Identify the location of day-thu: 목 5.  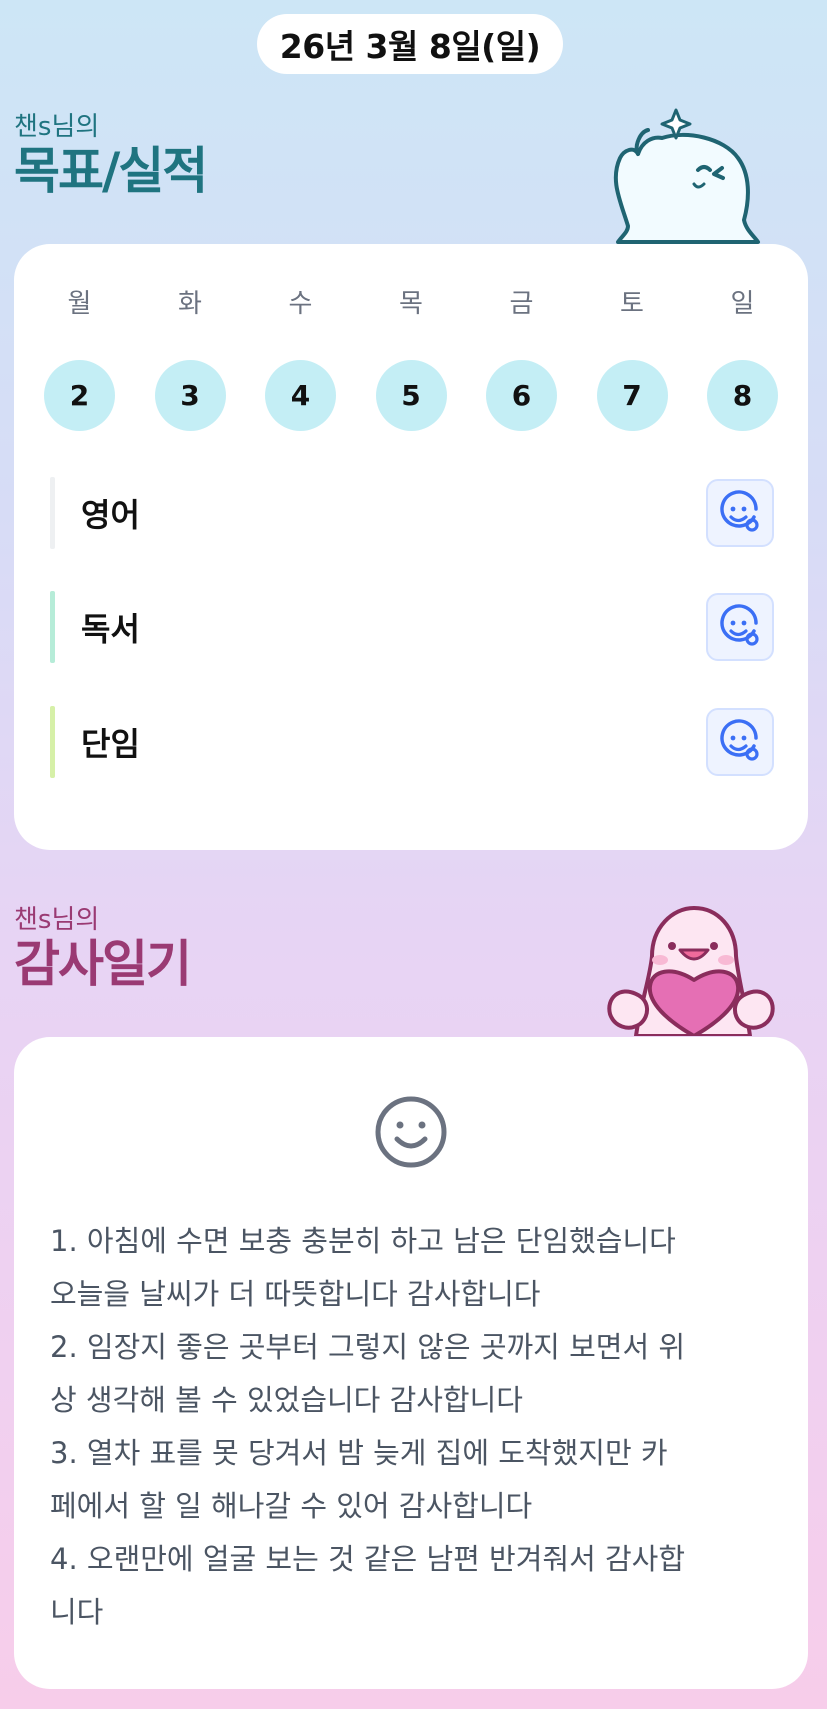
(411, 357).